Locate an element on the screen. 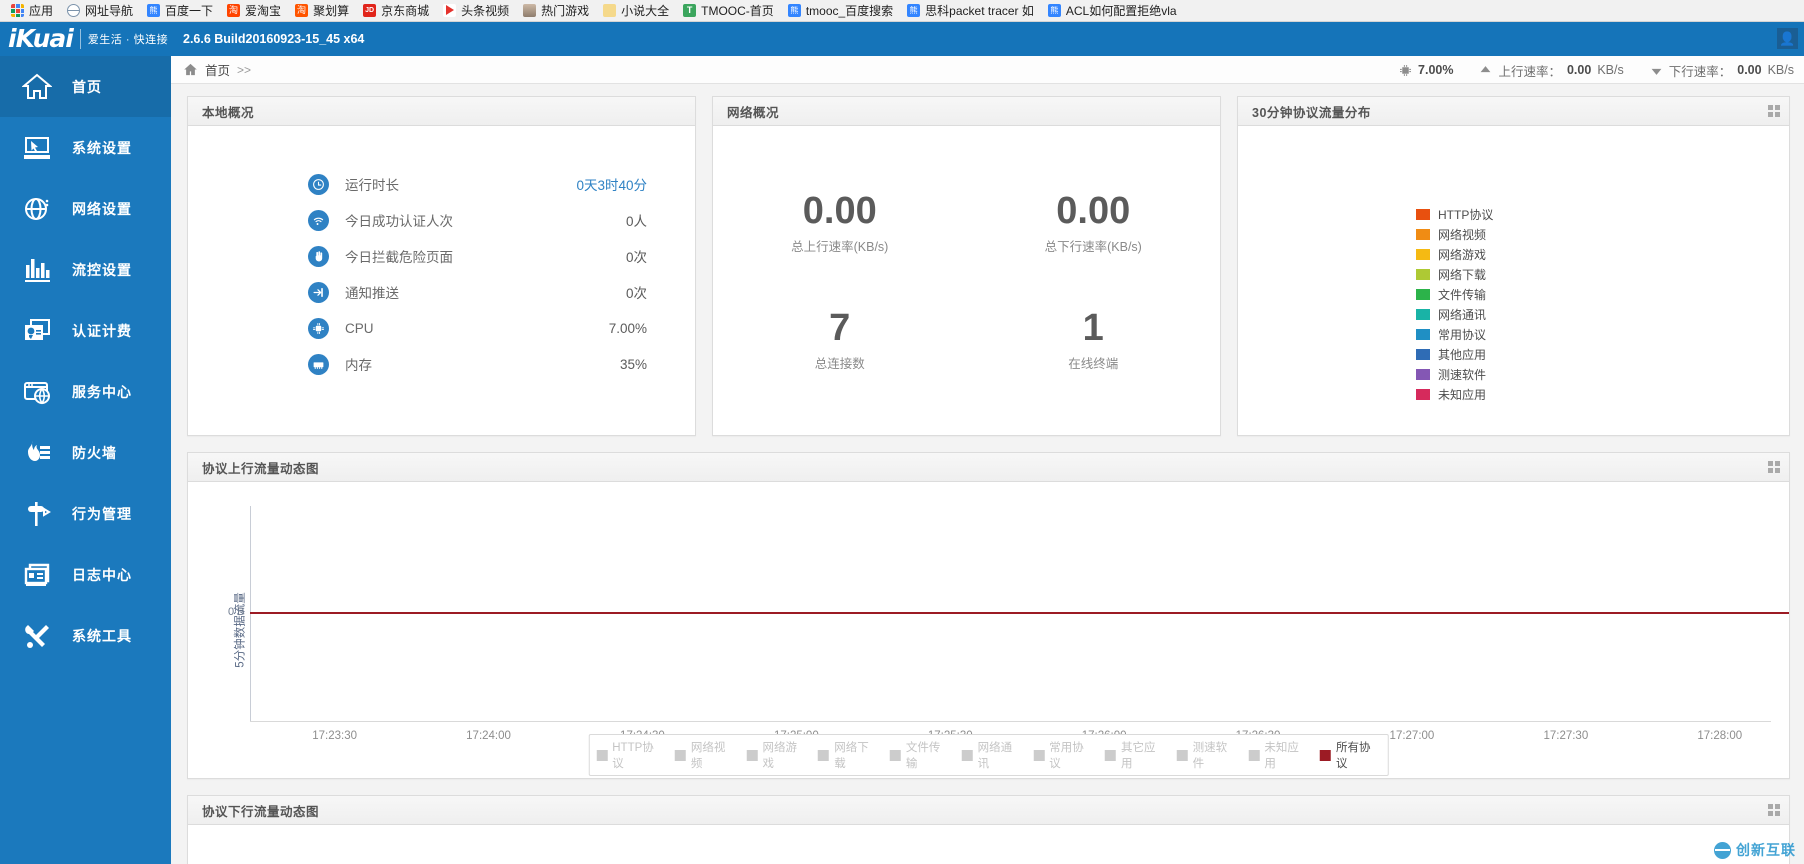 This screenshot has width=1804, height=864. chart-legend-item: 网络通讯 is located at coordinates (992, 755).